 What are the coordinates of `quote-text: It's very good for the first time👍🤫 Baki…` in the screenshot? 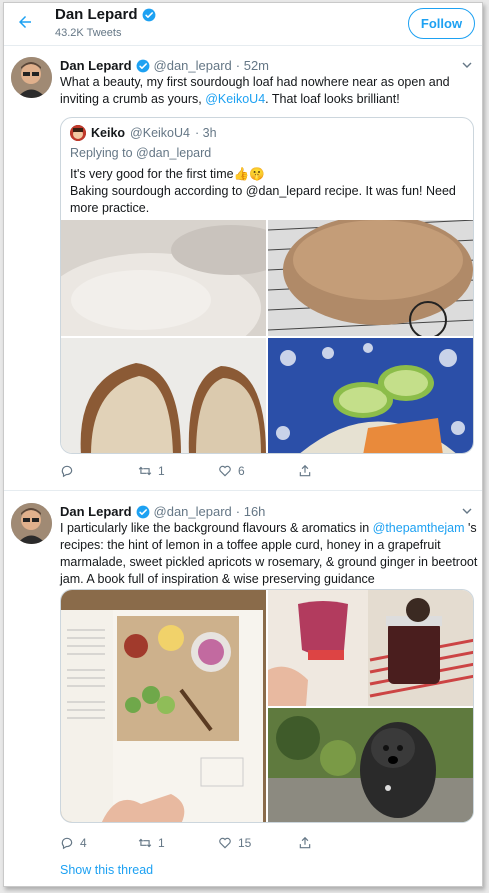 It's located at (270, 191).